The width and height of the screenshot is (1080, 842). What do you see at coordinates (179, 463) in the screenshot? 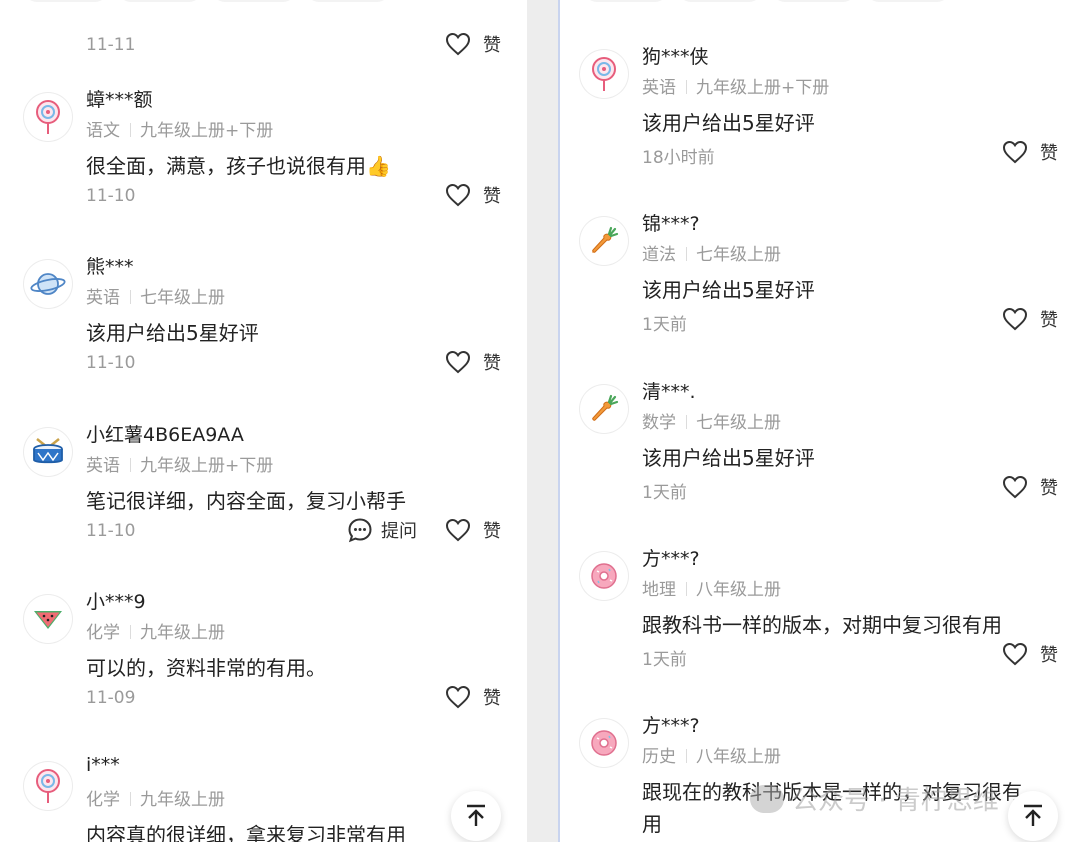
I see `review-meta: 英语 九年级上册+下册` at bounding box center [179, 463].